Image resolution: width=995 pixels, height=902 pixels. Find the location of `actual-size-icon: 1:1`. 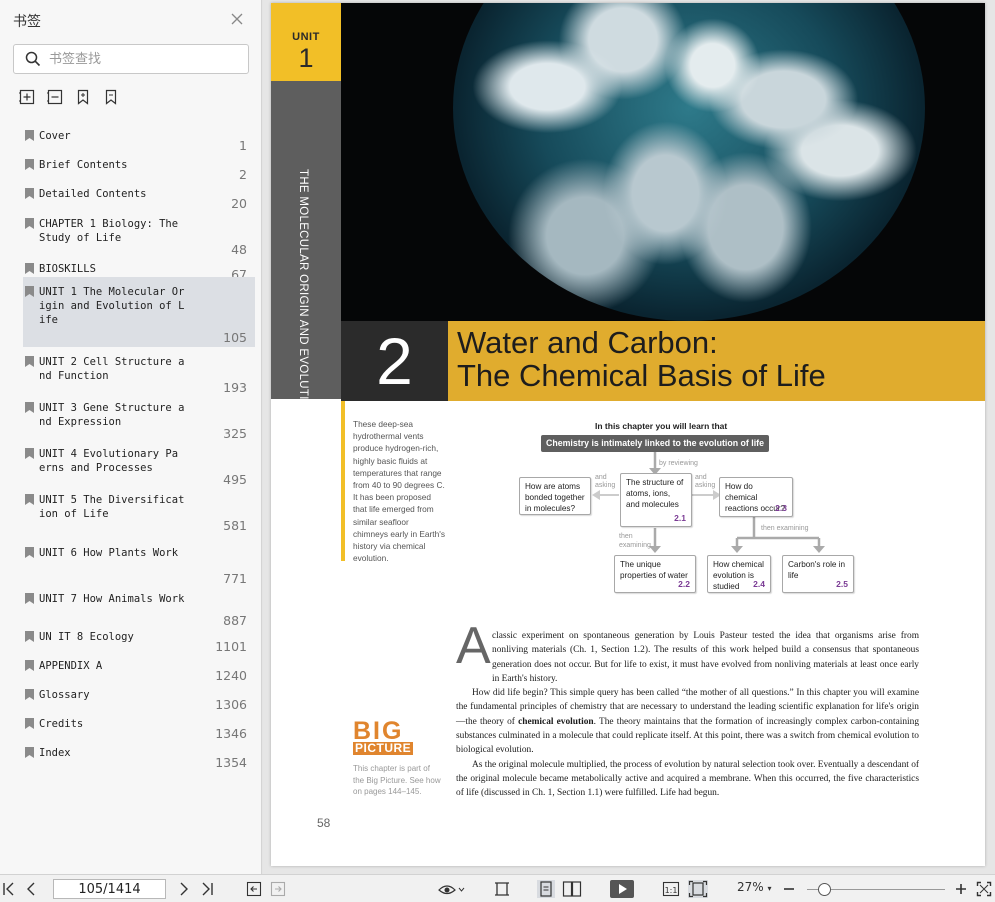

actual-size-icon: 1:1 is located at coordinates (671, 889).